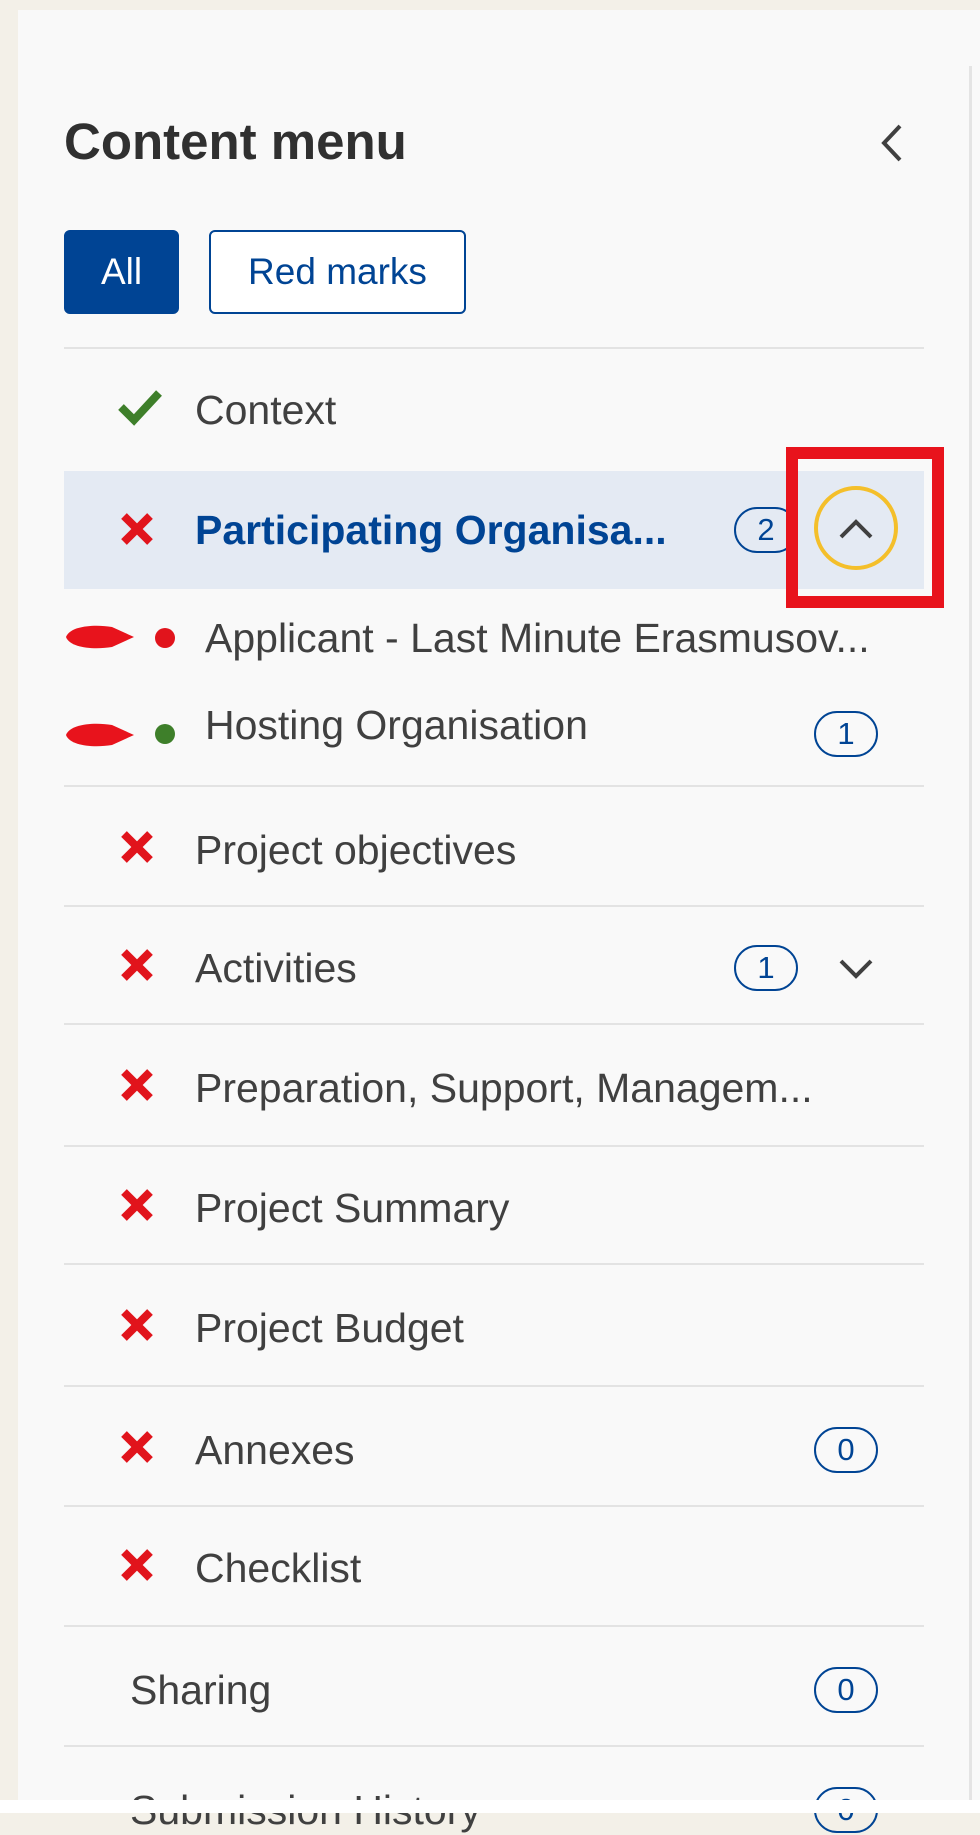 The height and width of the screenshot is (1835, 980). I want to click on menu-item-annexes: Annexes 0, so click(494, 1447).